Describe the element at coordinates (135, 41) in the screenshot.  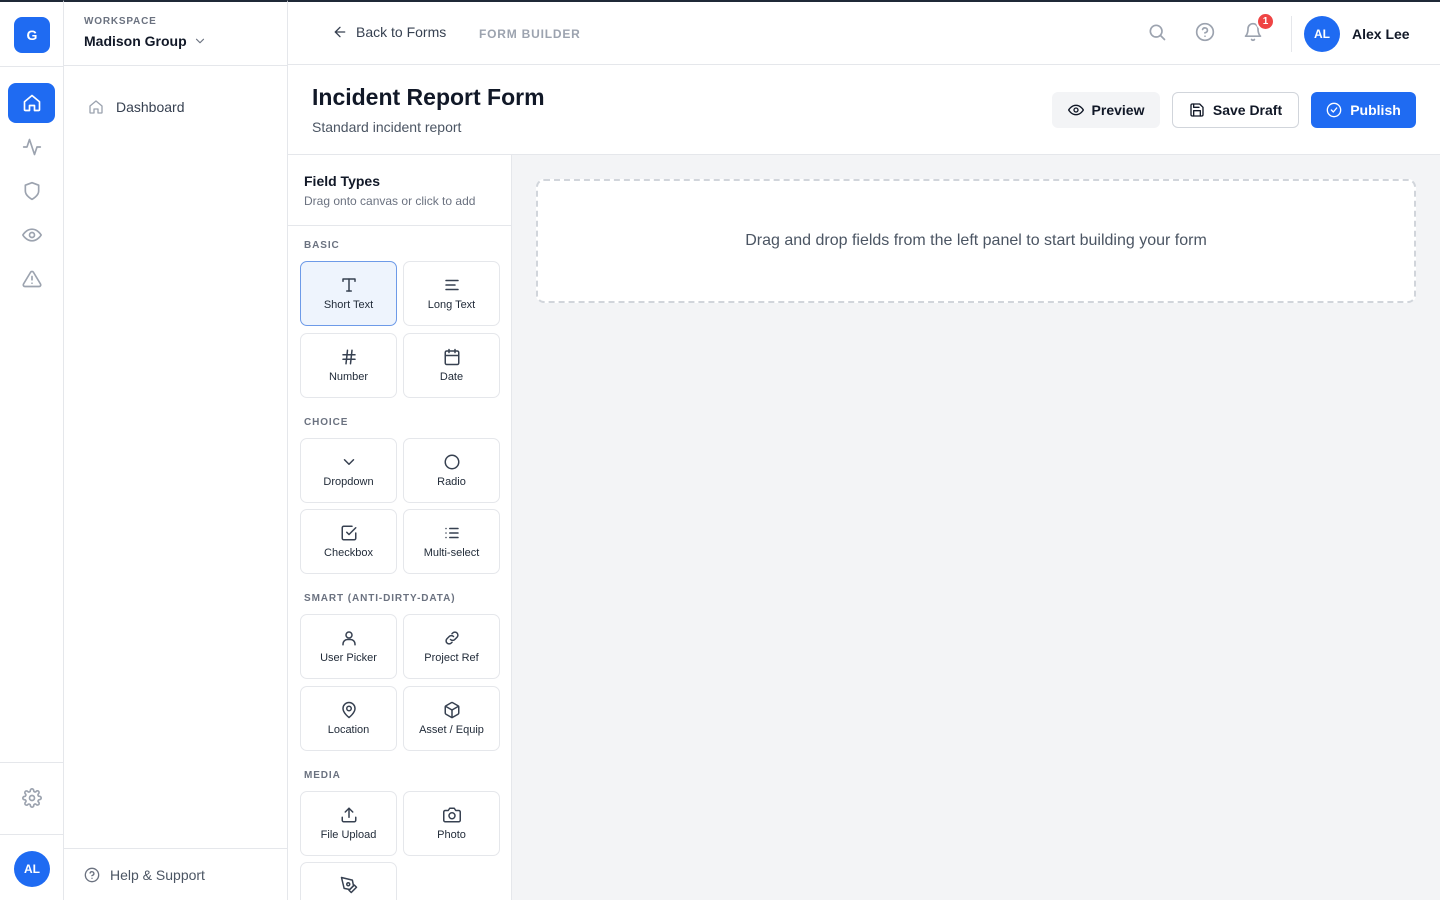
I see `workspace-name: Madison Group` at that location.